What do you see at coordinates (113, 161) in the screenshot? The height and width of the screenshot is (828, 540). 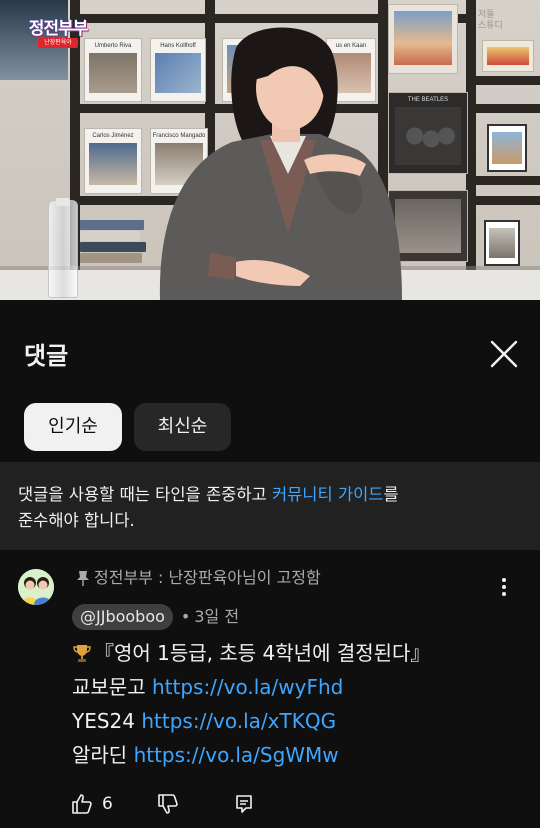 I see `book-cover: Carlos Jiménez` at bounding box center [113, 161].